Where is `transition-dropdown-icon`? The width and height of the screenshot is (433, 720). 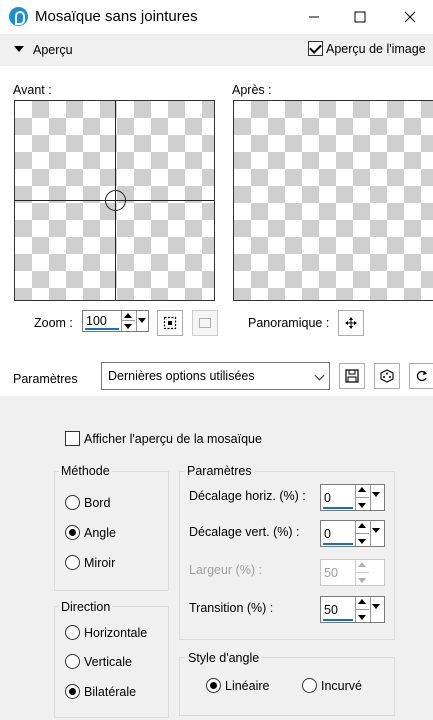 transition-dropdown-icon is located at coordinates (375, 609).